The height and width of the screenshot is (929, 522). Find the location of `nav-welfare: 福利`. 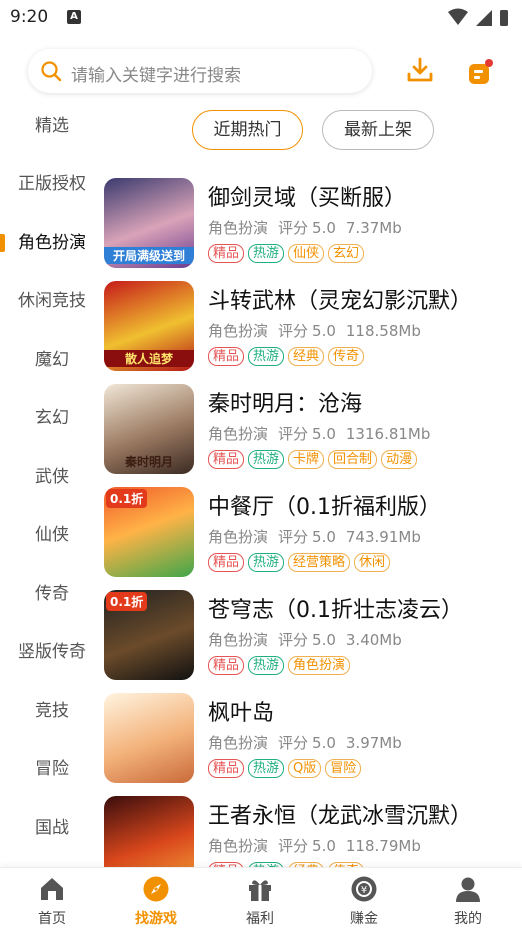

nav-welfare: 福利 is located at coordinates (260, 898).